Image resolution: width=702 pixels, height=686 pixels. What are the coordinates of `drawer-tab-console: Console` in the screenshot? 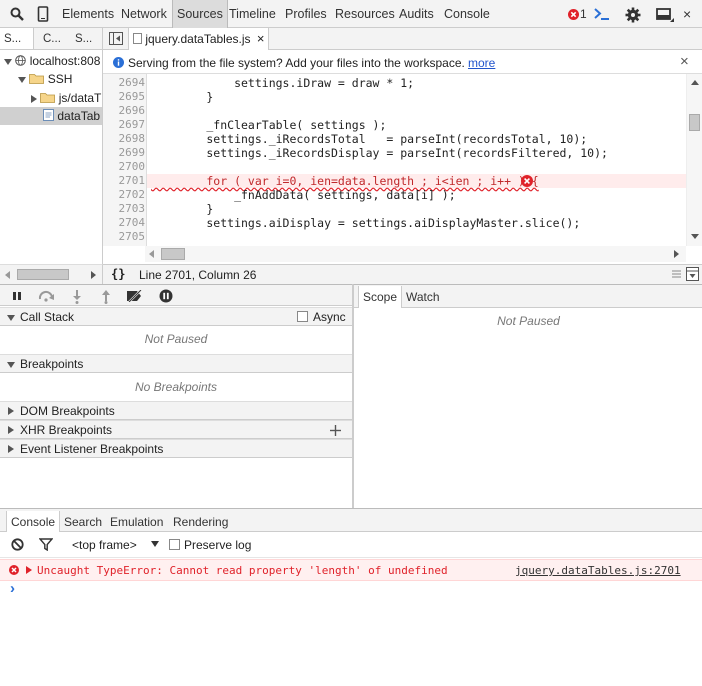 It's located at (33, 521).